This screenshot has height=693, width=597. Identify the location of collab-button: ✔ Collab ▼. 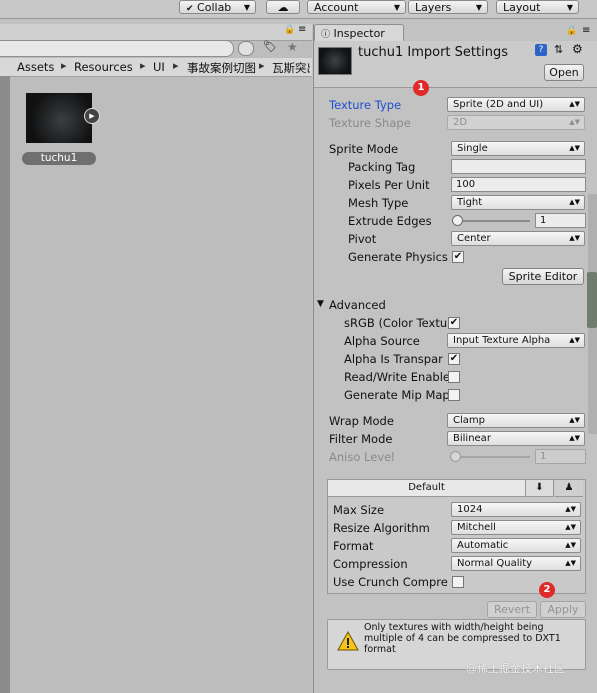
(217, 7).